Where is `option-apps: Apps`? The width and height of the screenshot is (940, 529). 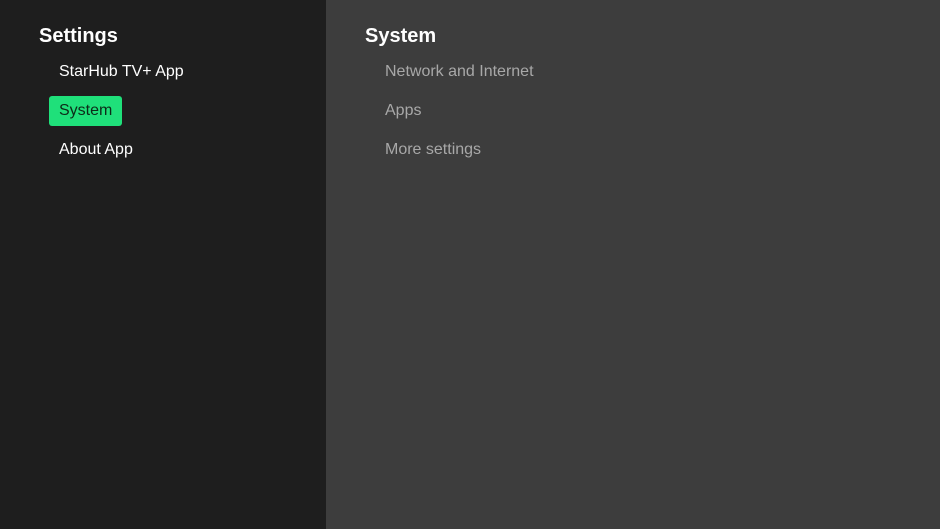
option-apps: Apps is located at coordinates (459, 111).